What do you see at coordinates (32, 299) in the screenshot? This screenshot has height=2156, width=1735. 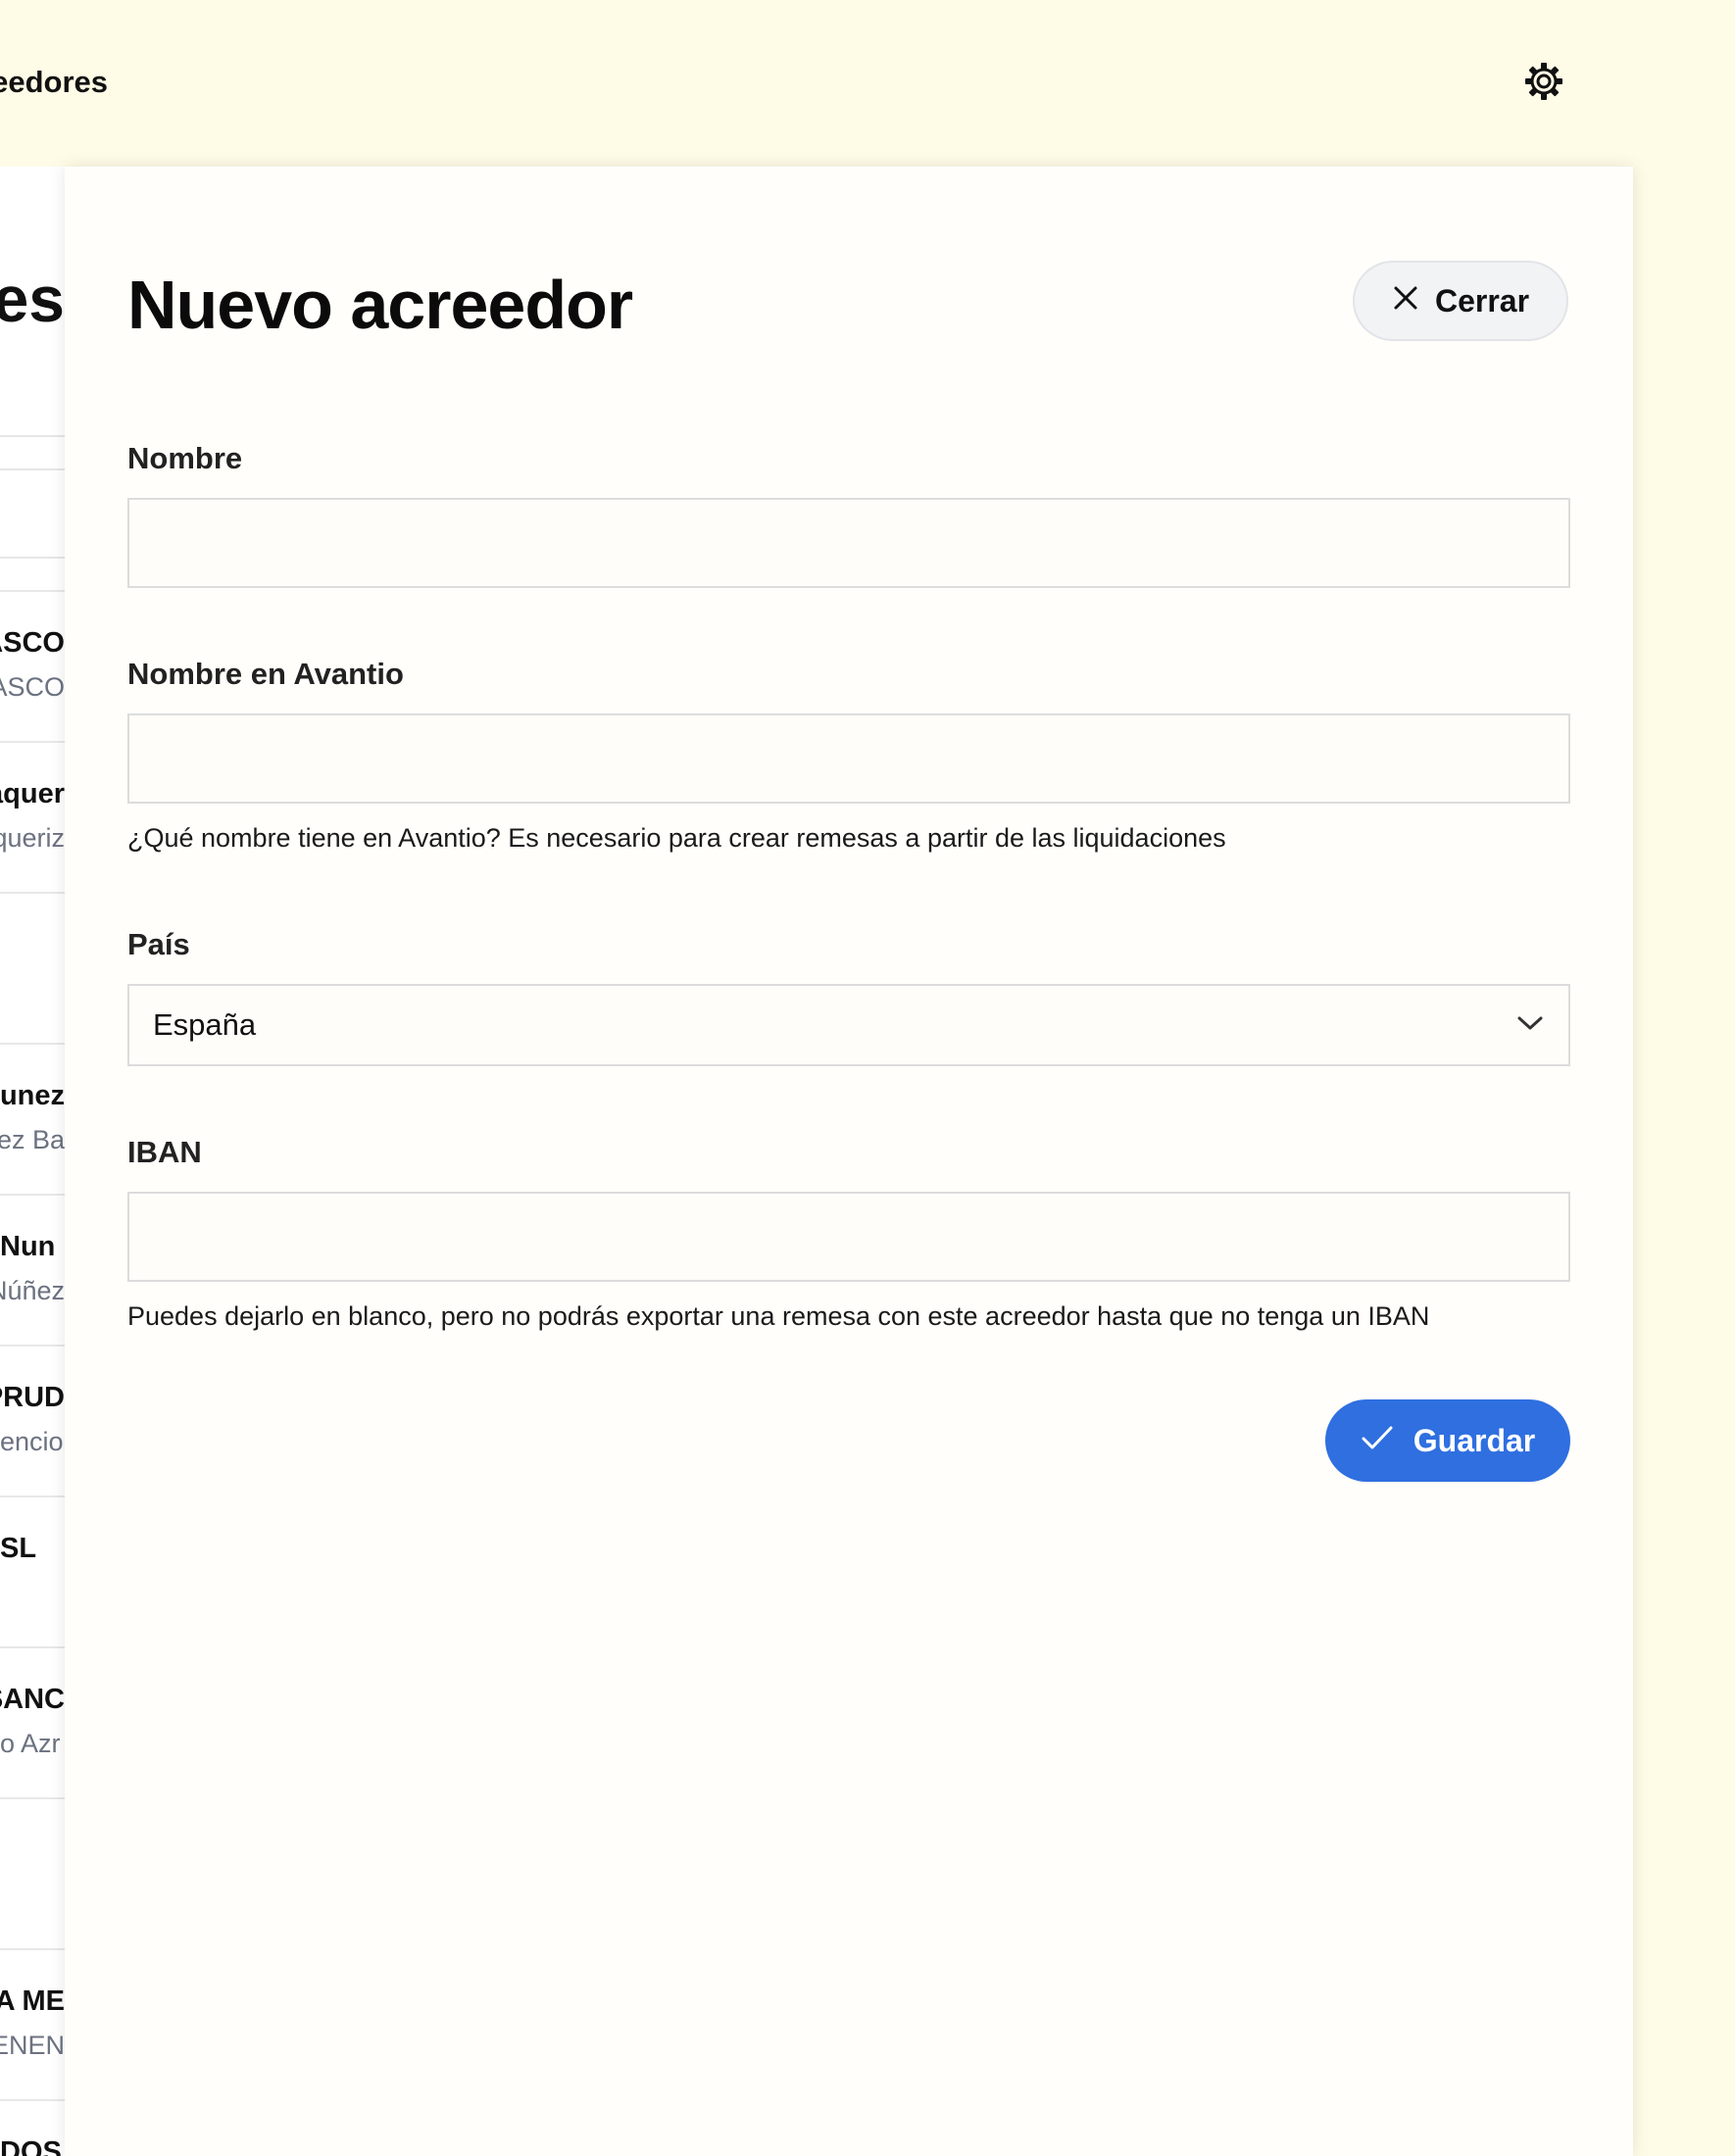 I see `background-heading: Acreedores` at bounding box center [32, 299].